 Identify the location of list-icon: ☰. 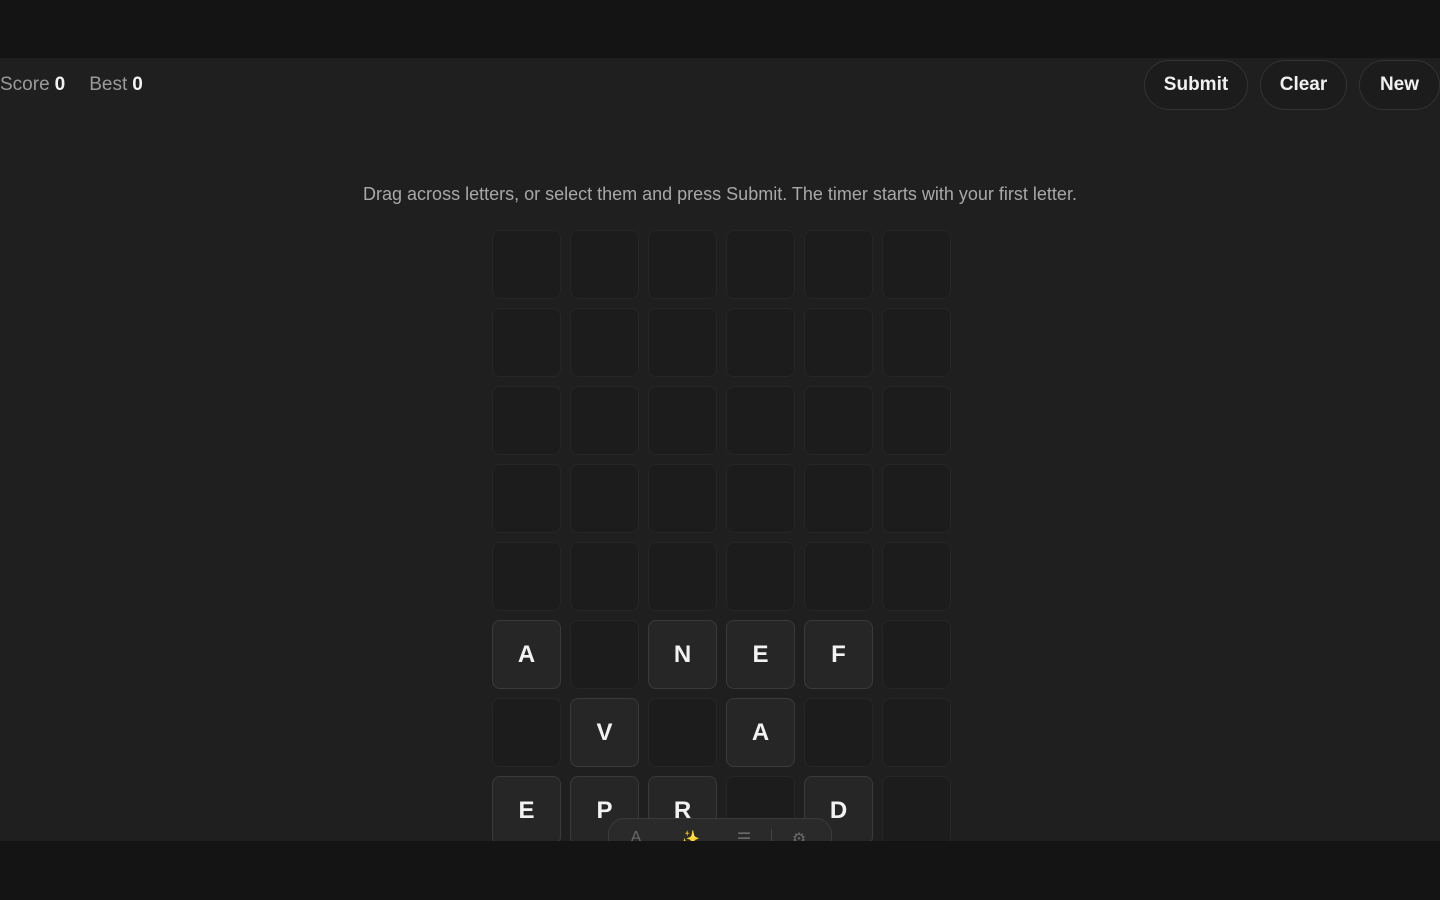
(744, 835).